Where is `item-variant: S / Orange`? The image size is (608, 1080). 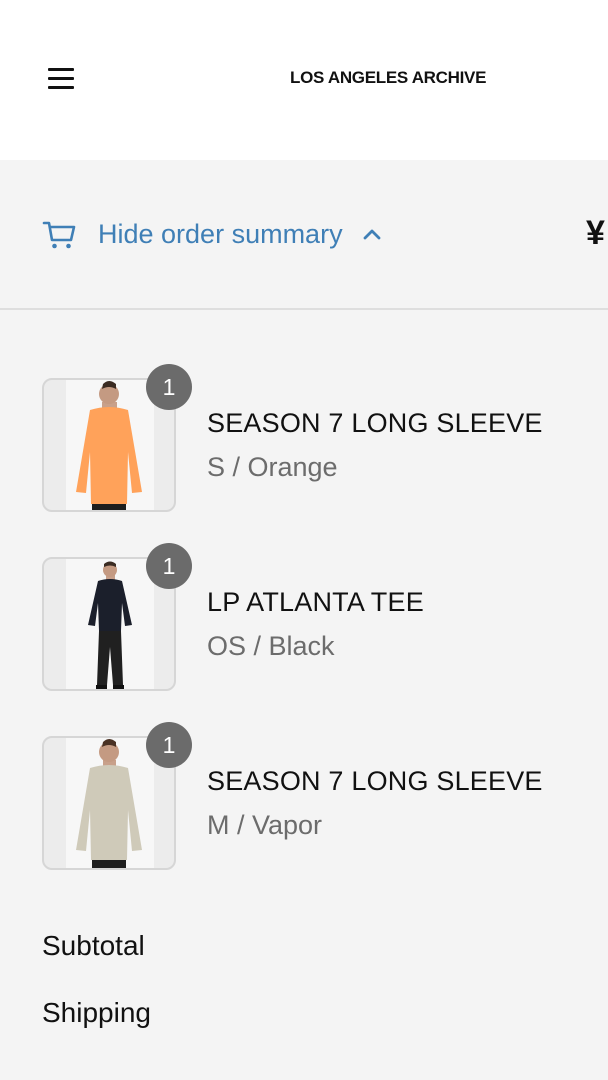
item-variant: S / Orange is located at coordinates (272, 467).